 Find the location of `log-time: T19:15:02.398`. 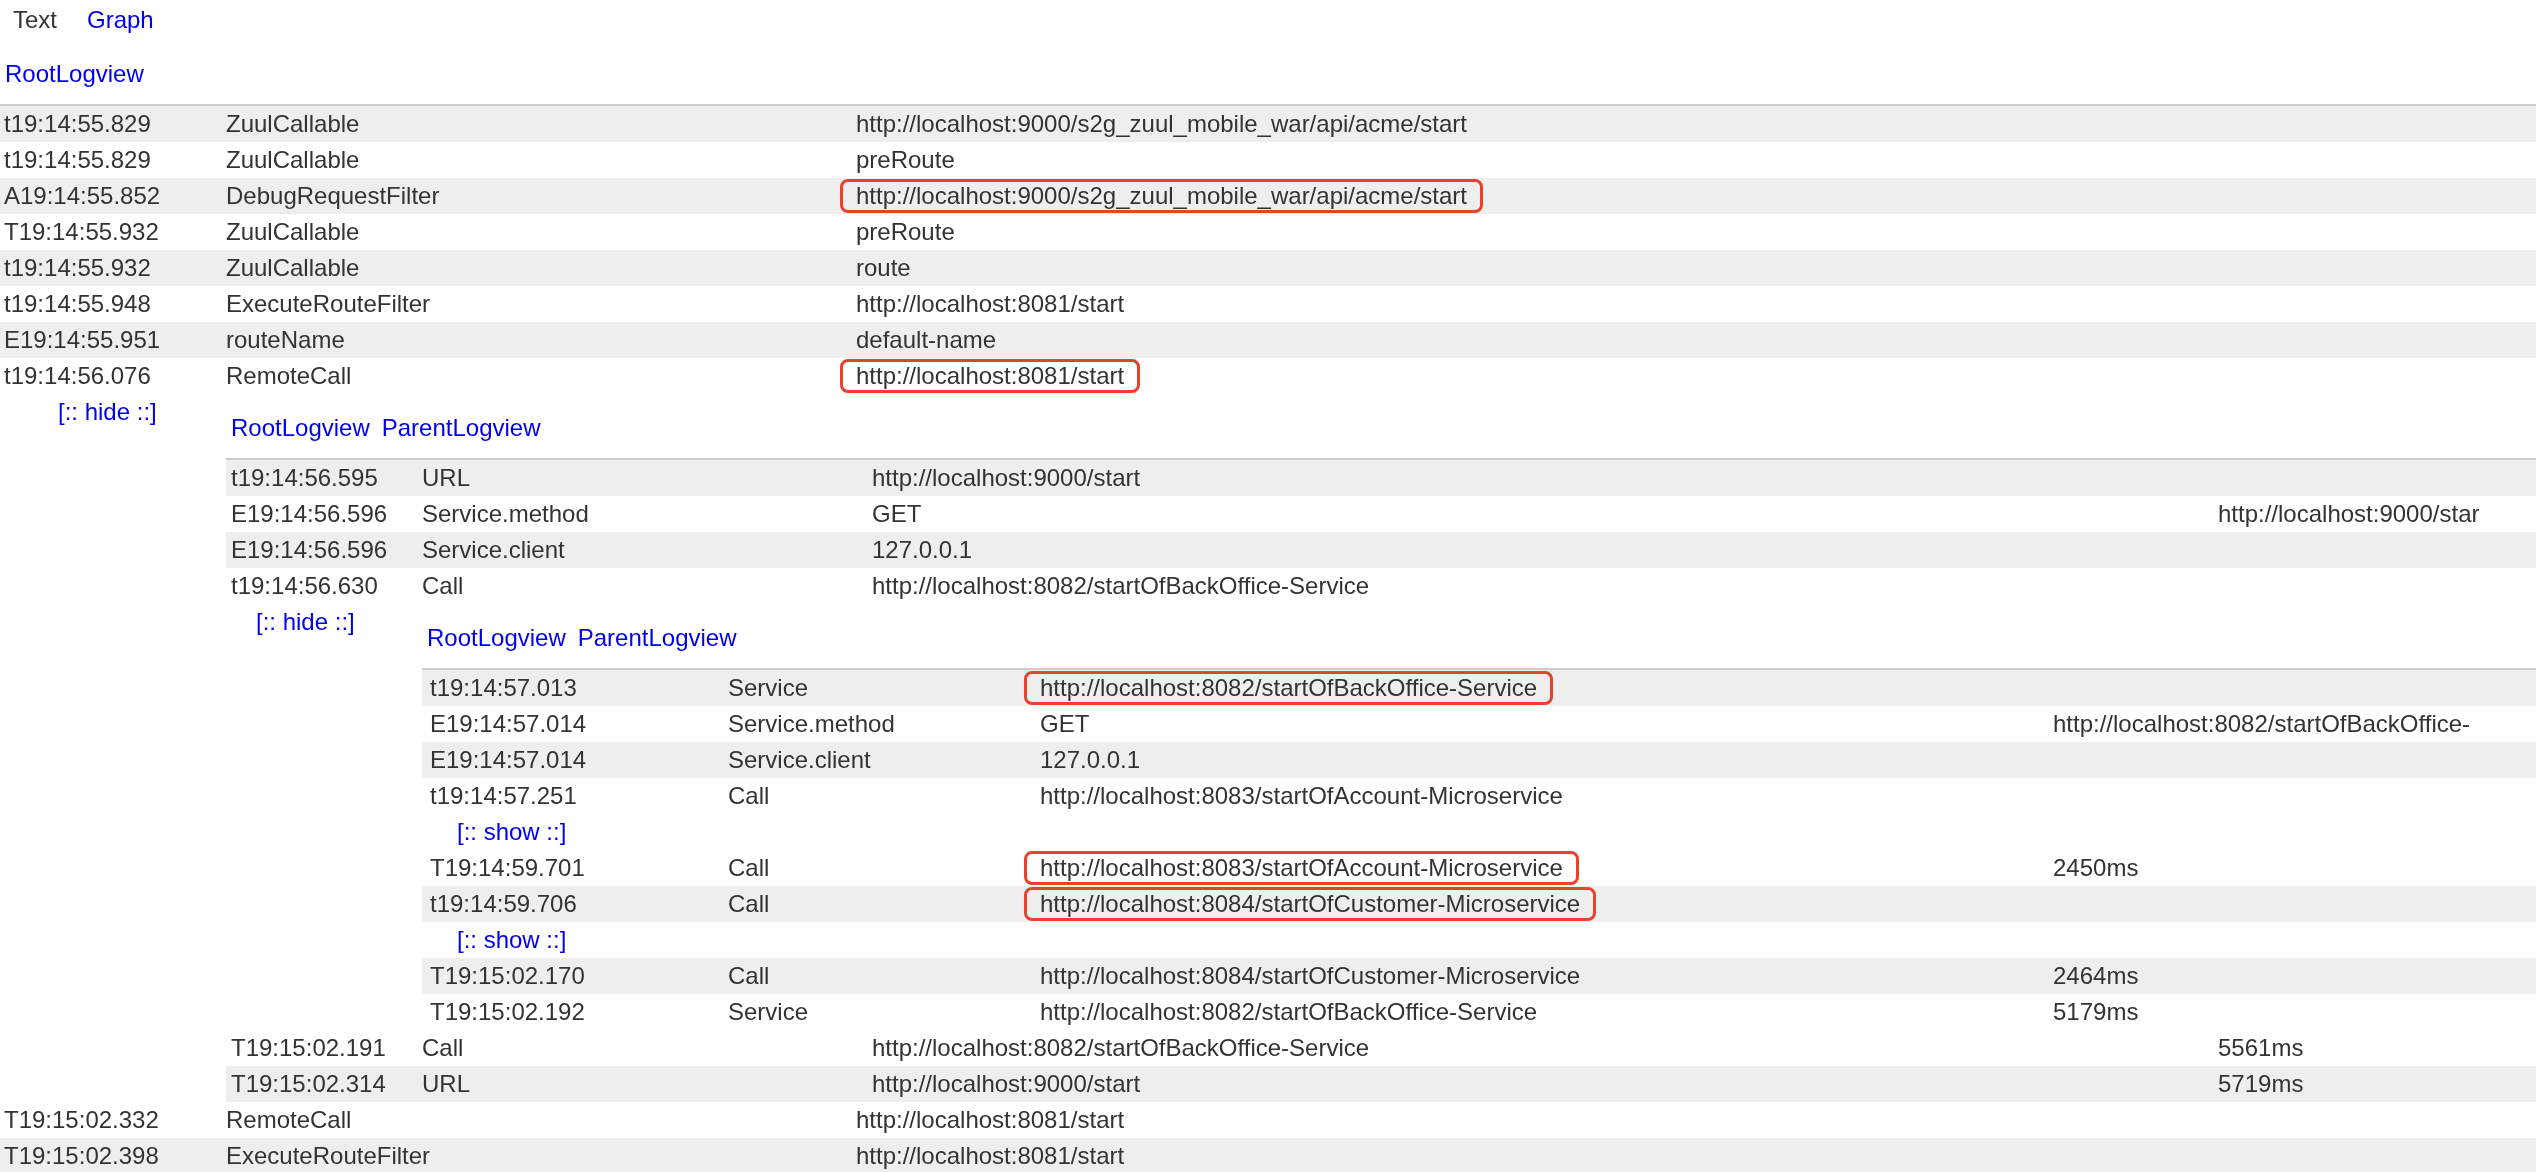

log-time: T19:15:02.398 is located at coordinates (81, 1156).